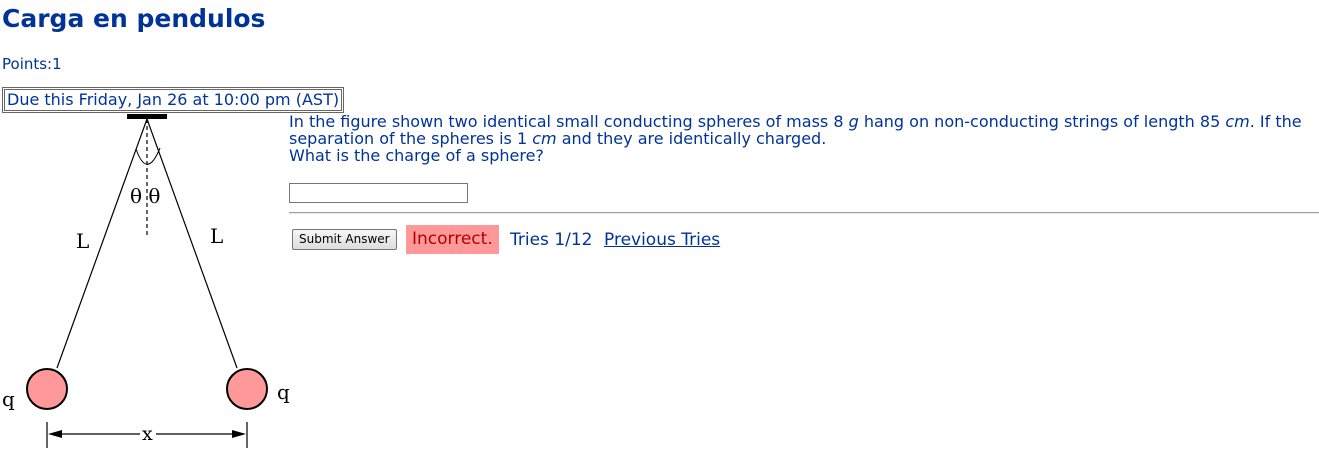  I want to click on answer-input, so click(378, 193).